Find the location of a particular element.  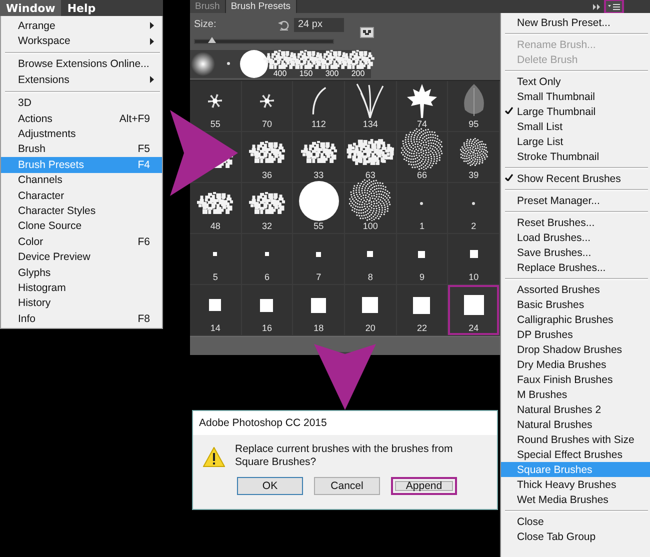

brush-preset: 14 is located at coordinates (216, 310).